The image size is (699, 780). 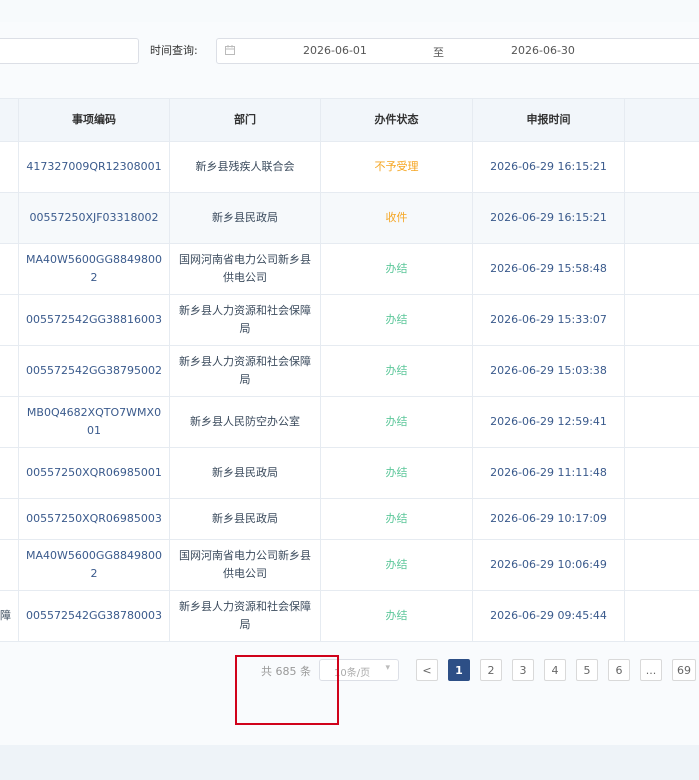 What do you see at coordinates (619, 670) in the screenshot?
I see `page-button-6: 6` at bounding box center [619, 670].